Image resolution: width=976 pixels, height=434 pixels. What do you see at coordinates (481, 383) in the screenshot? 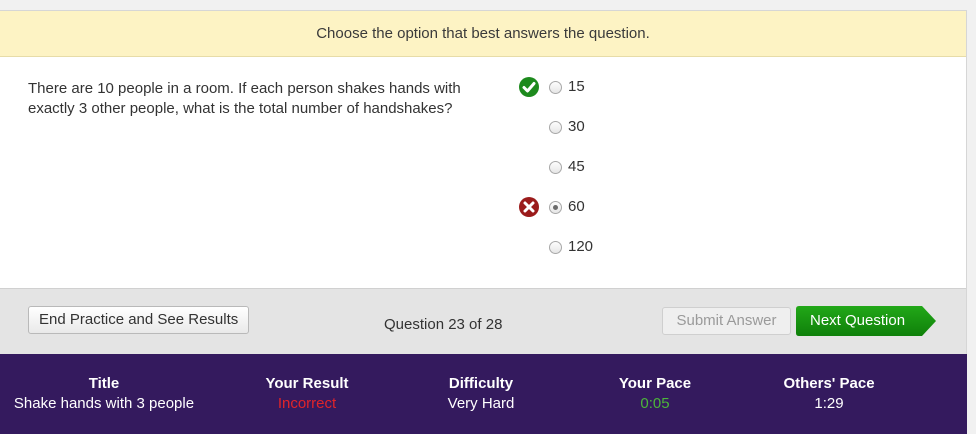
I see `stat-difficulty-label: Difficulty` at bounding box center [481, 383].